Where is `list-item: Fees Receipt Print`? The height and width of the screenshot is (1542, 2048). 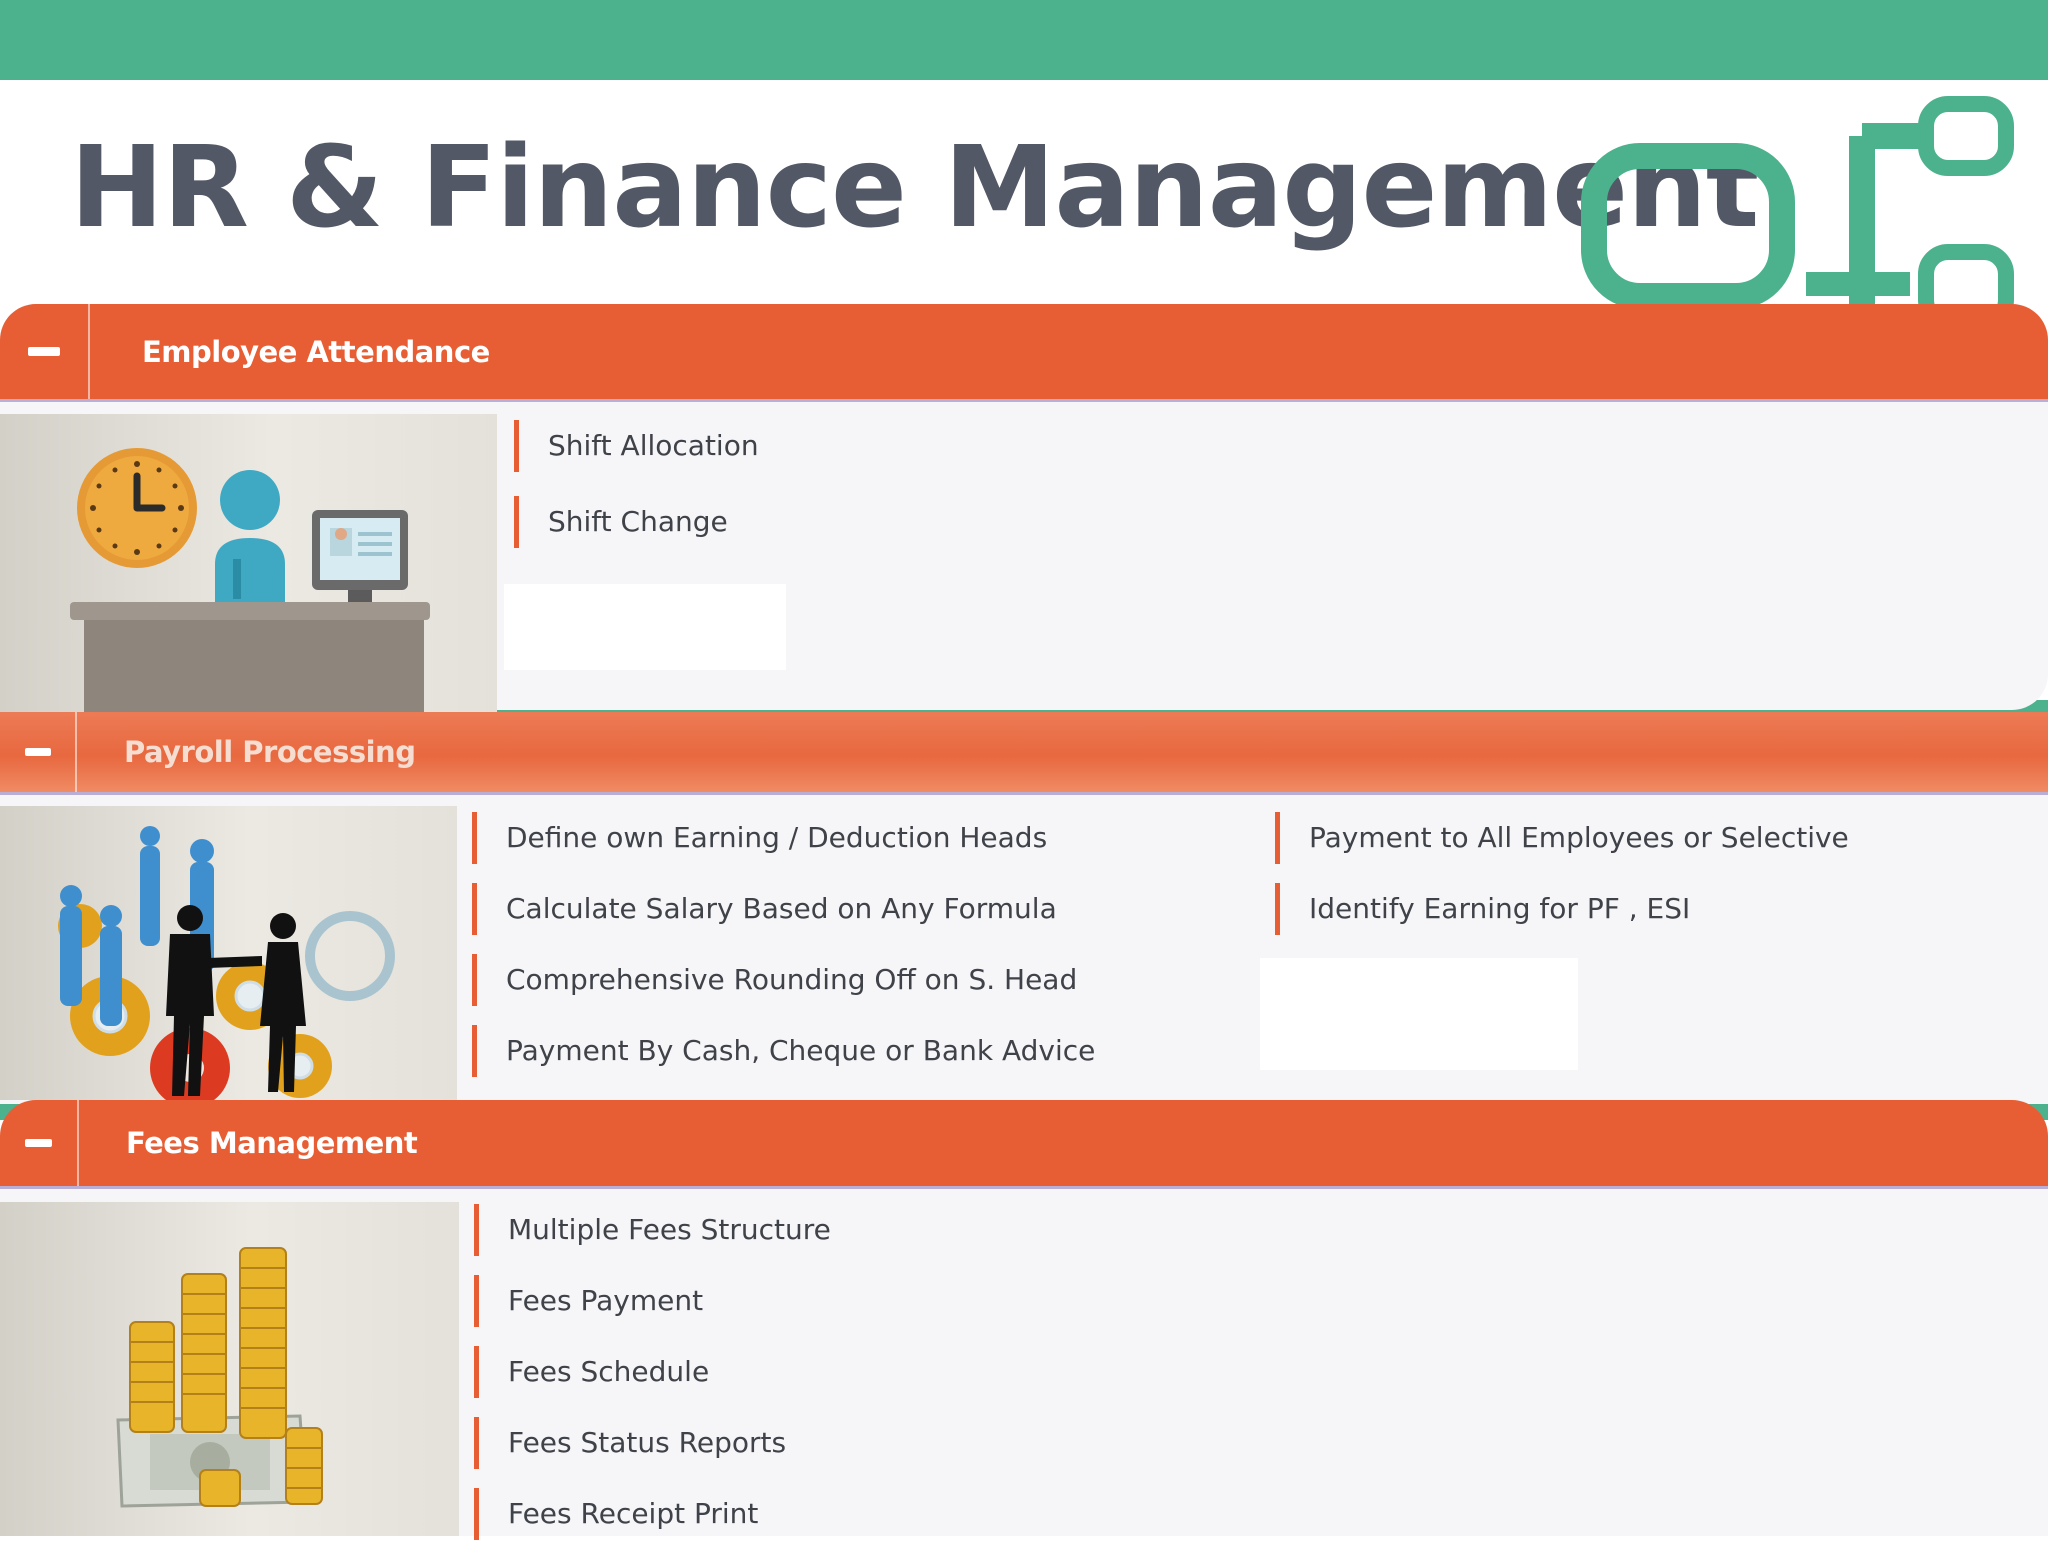 list-item: Fees Receipt Print is located at coordinates (616, 1514).